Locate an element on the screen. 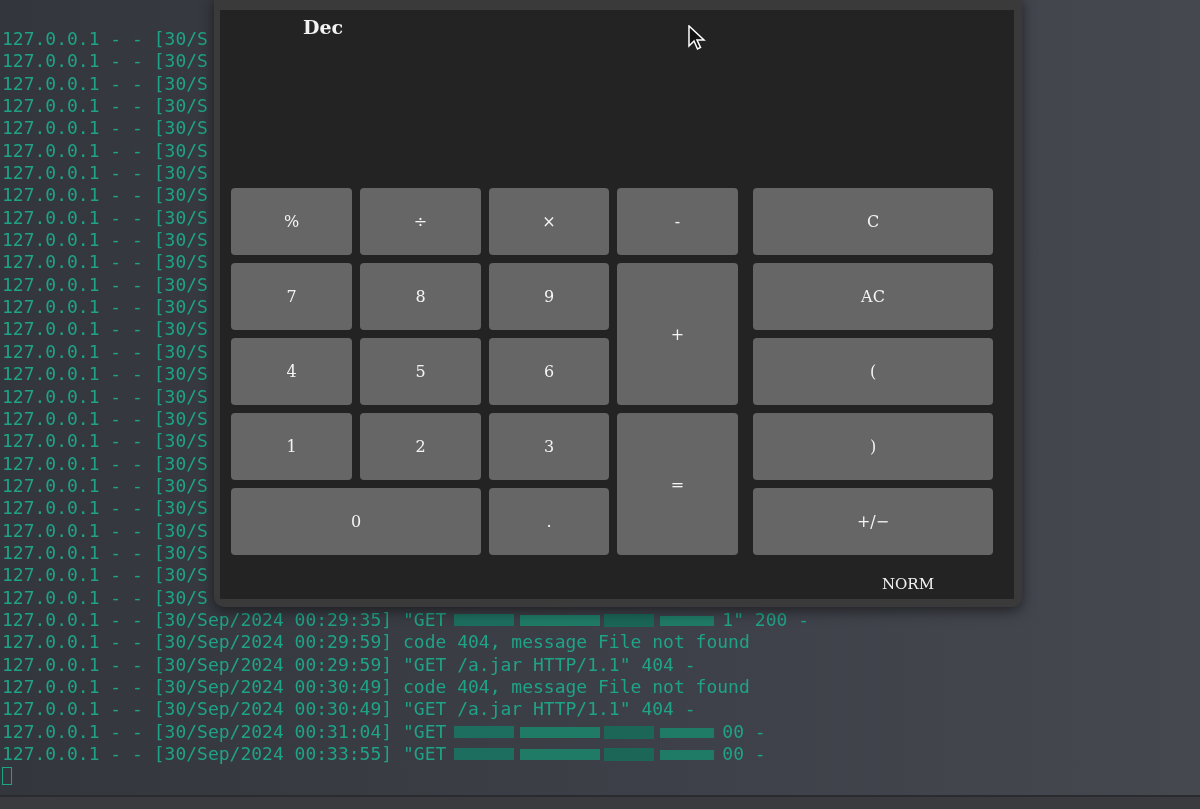  key-button: + is located at coordinates (677, 334).